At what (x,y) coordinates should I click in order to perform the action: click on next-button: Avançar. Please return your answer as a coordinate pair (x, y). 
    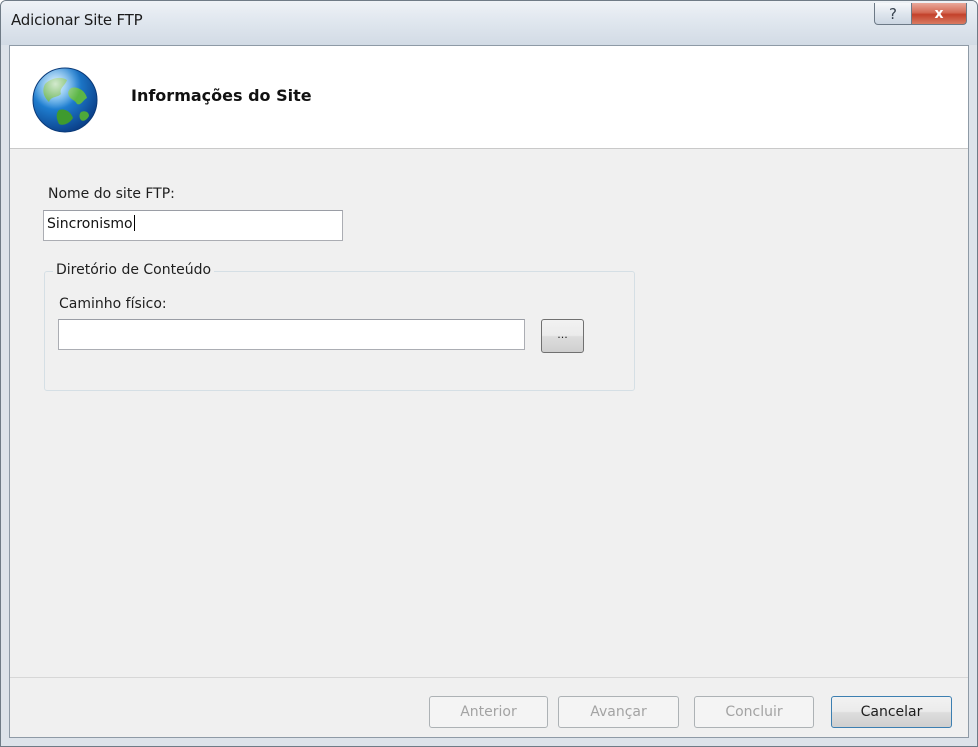
    Looking at the image, I should click on (618, 712).